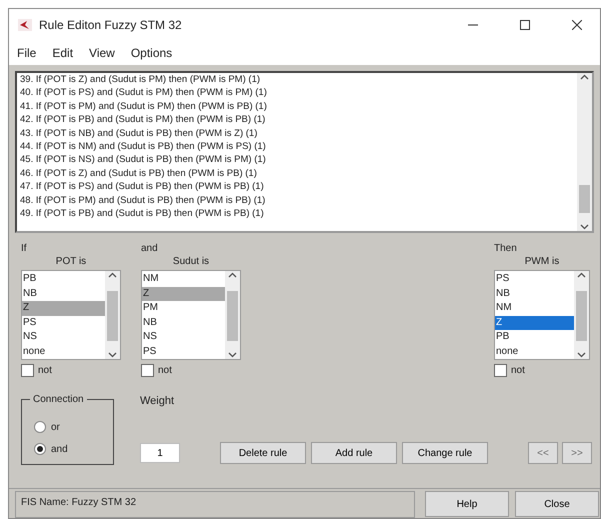 Image resolution: width=601 pixels, height=519 pixels. I want to click on rule-item: 41. If (POT is PM) and (Sudut is PM) then (PWM is PB) (1), so click(297, 107).